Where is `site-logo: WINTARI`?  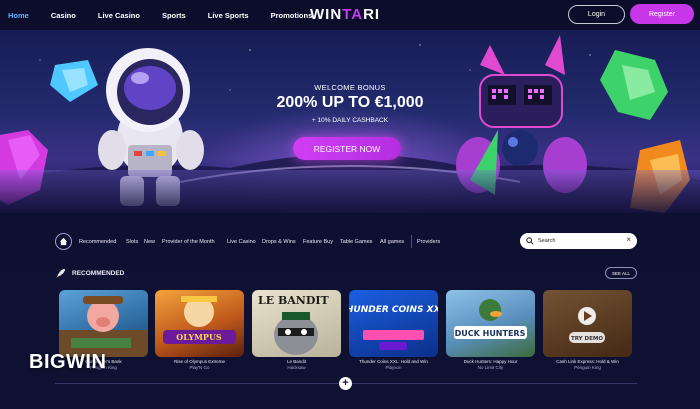
site-logo: WINTARI is located at coordinates (345, 14).